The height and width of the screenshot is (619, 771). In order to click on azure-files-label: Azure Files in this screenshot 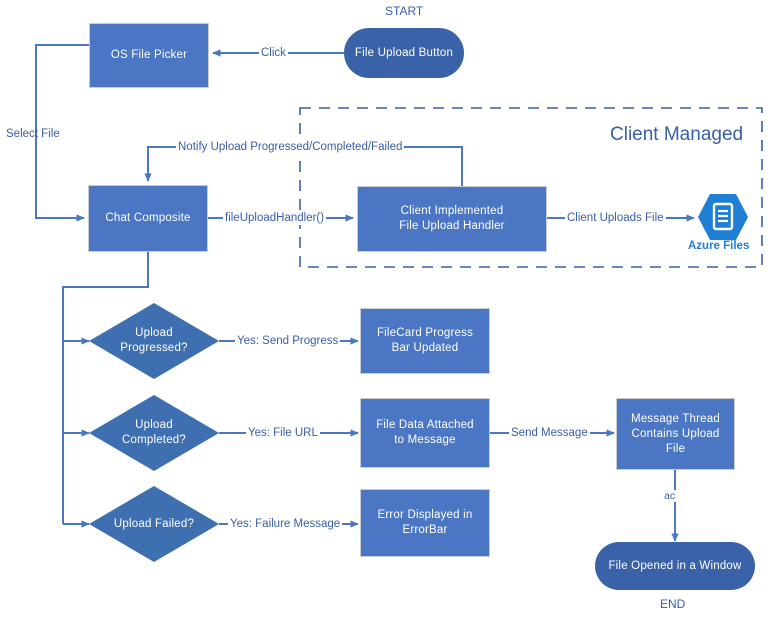, I will do `click(719, 246)`.